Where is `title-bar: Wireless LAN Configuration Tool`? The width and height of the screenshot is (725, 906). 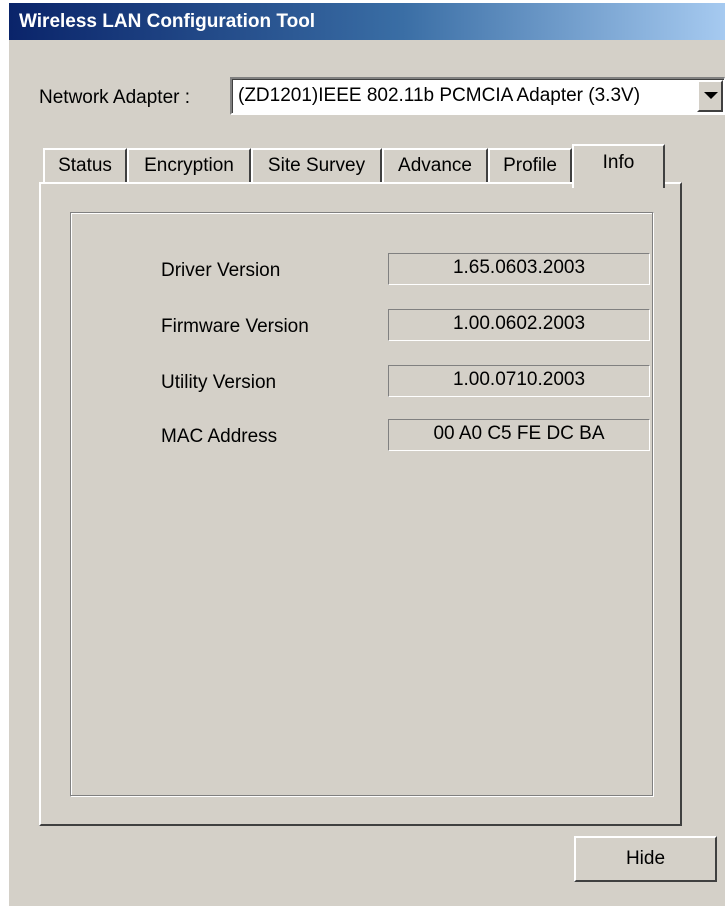 title-bar: Wireless LAN Configuration Tool is located at coordinates (367, 21).